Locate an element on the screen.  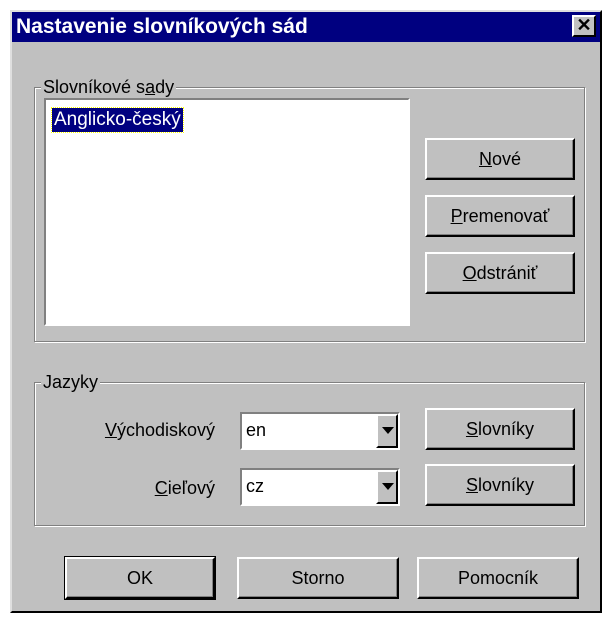
close-button: ✕ is located at coordinates (584, 26).